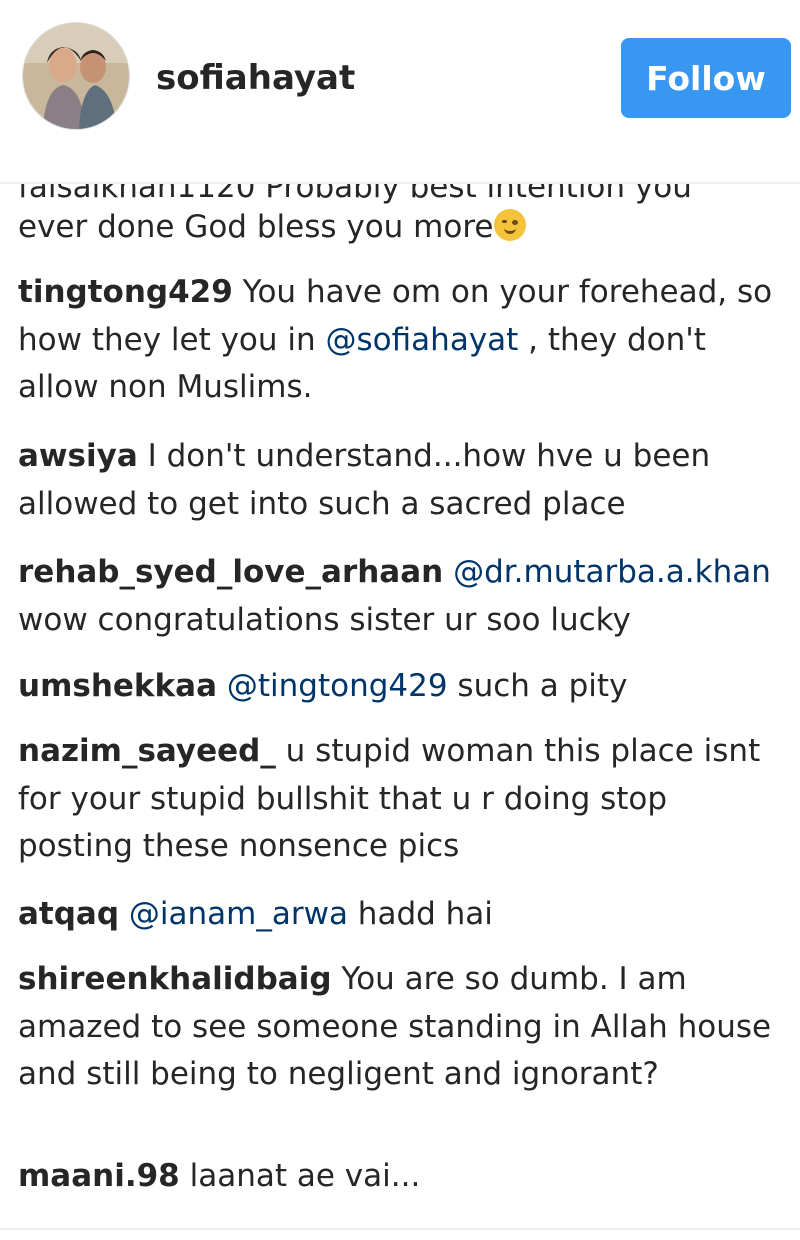 The image size is (800, 1240). What do you see at coordinates (238, 914) in the screenshot?
I see `mention-link: @ianam_arwa` at bounding box center [238, 914].